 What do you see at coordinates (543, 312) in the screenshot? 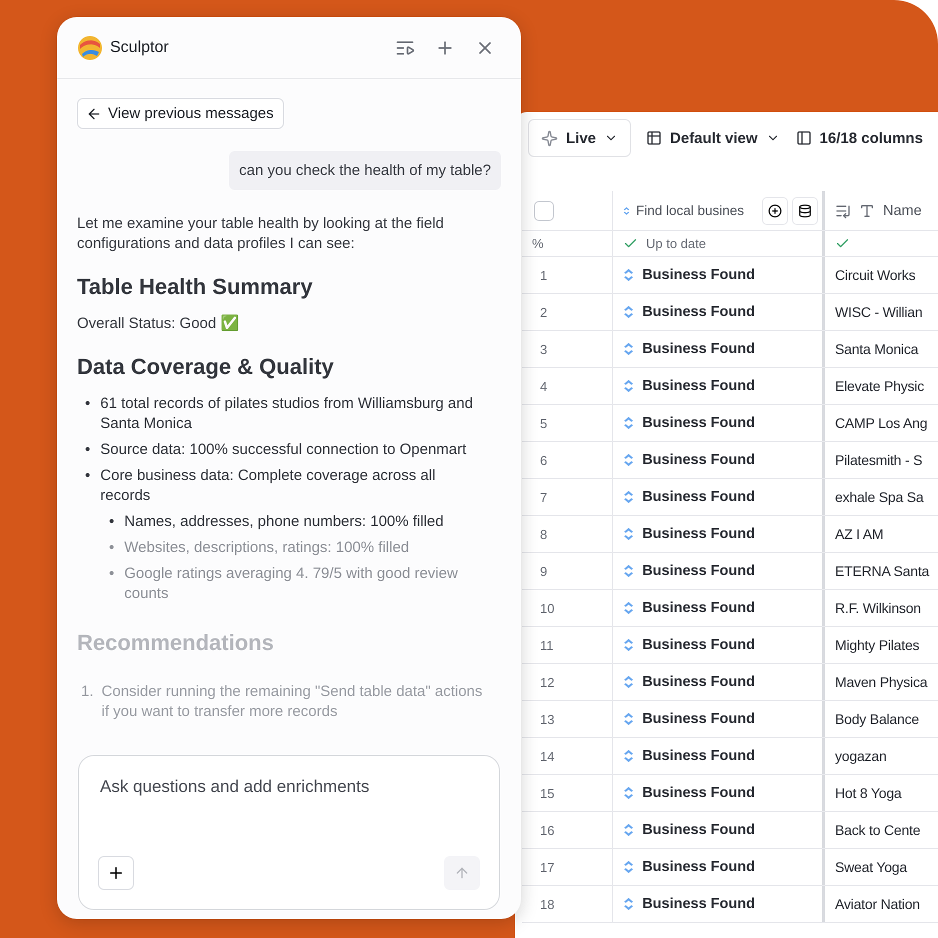
I see `row-number: 2` at bounding box center [543, 312].